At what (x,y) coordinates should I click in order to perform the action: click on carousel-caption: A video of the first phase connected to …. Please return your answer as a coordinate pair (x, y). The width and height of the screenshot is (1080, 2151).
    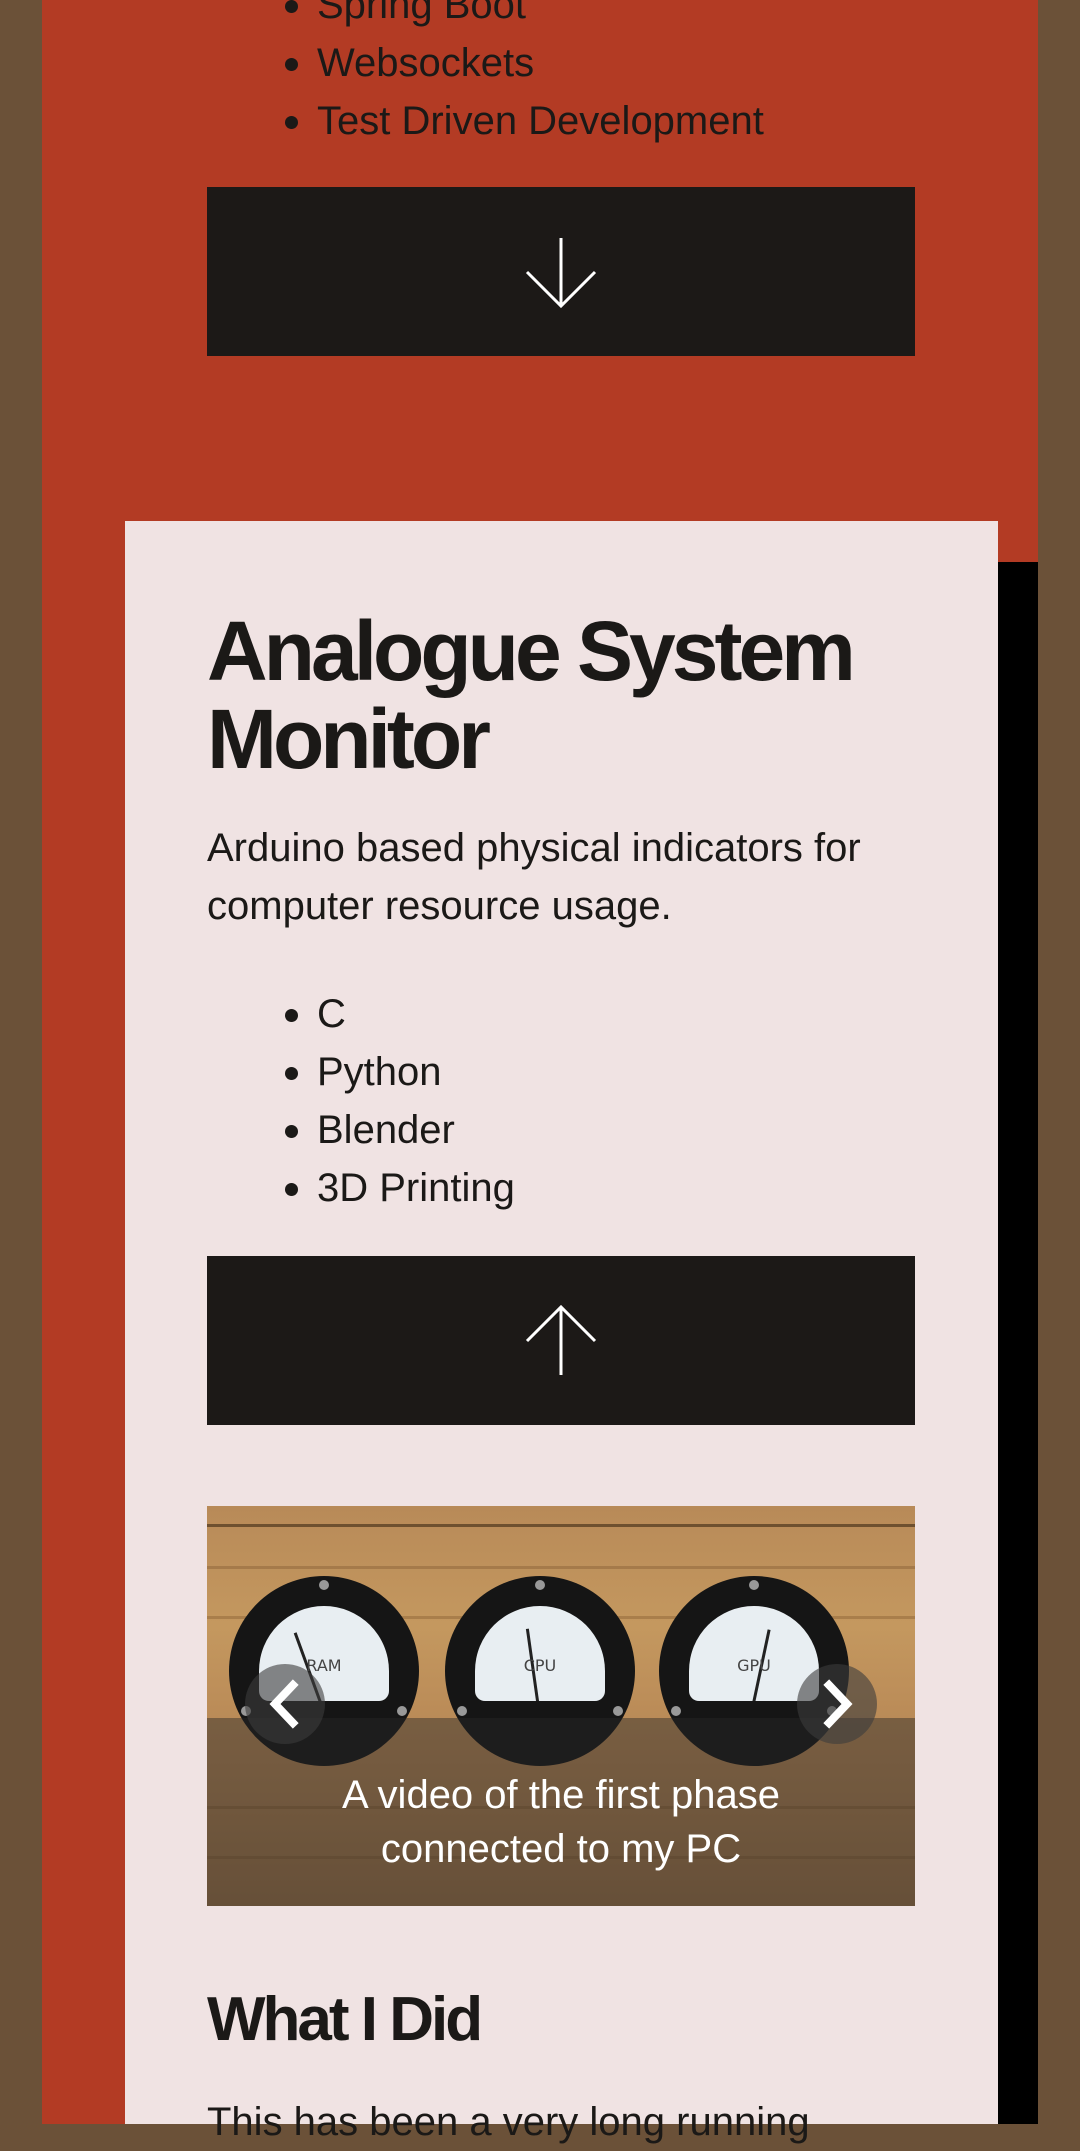
    Looking at the image, I should click on (561, 1822).